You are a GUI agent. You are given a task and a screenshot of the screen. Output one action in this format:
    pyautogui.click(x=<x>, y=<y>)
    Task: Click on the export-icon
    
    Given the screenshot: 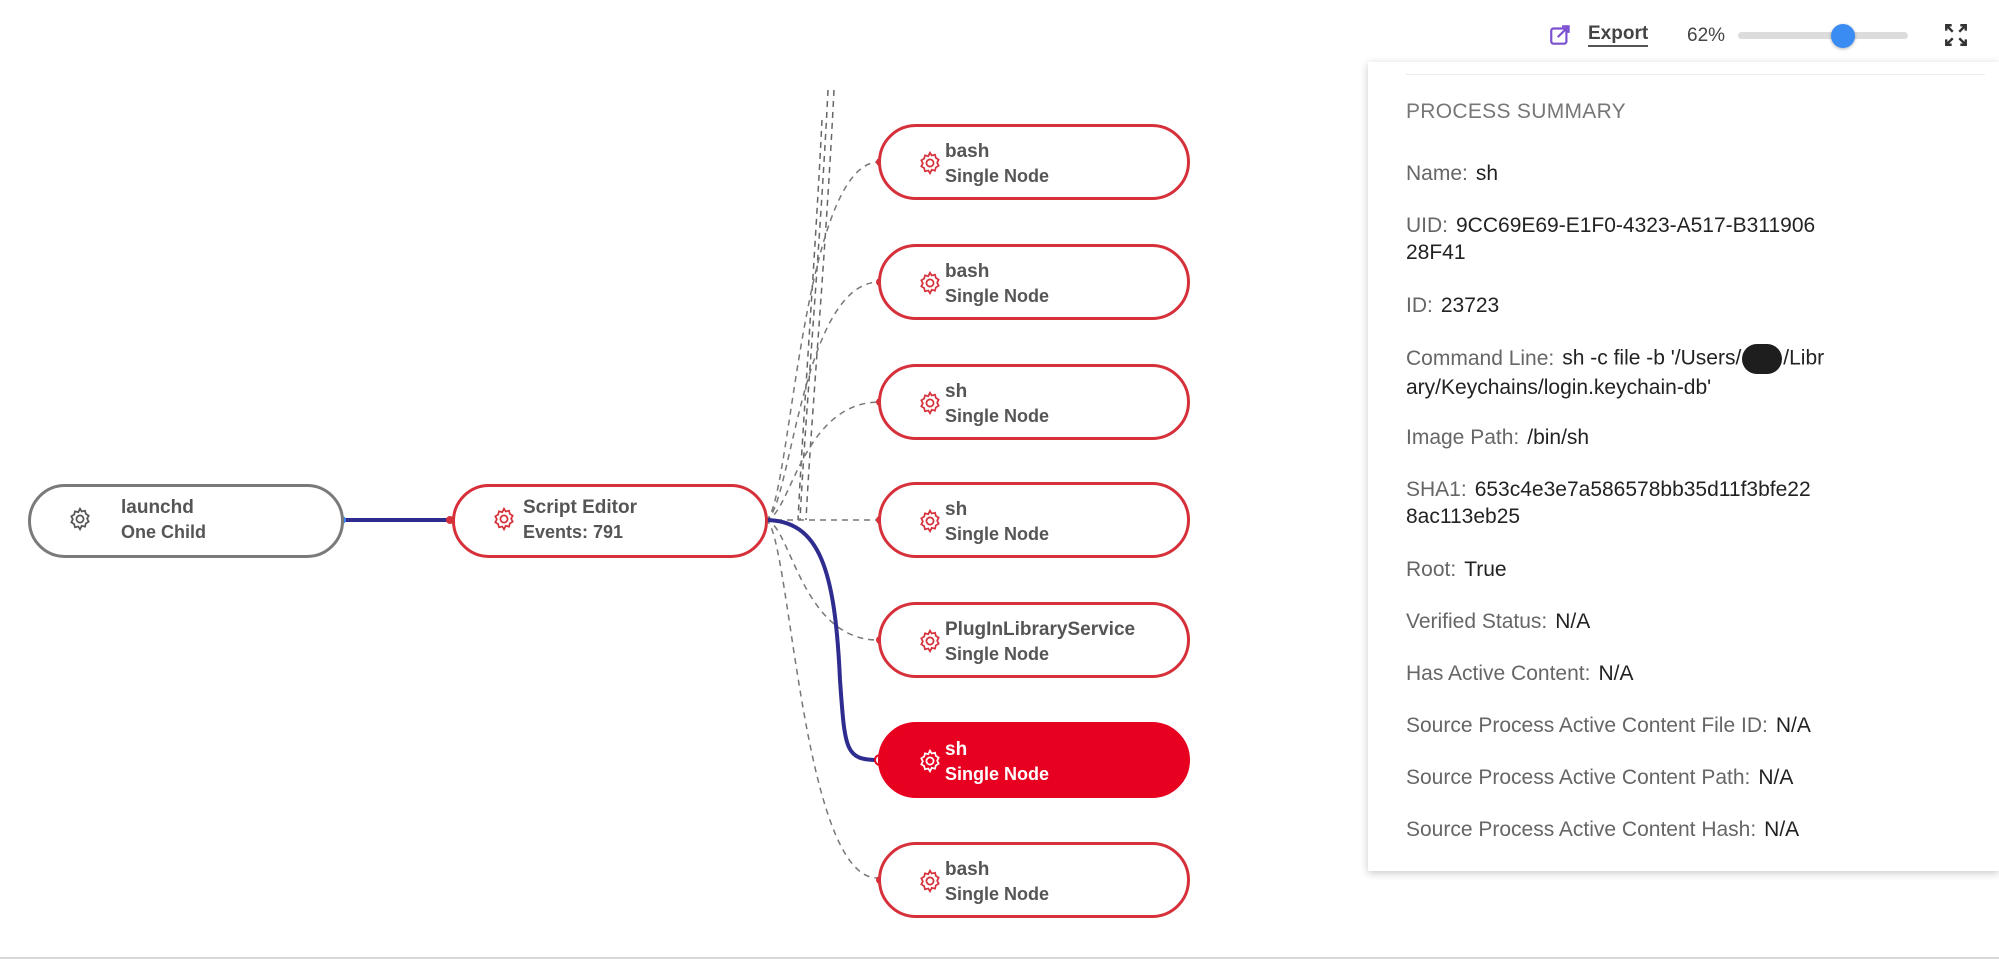 What is the action you would take?
    pyautogui.click(x=1561, y=35)
    